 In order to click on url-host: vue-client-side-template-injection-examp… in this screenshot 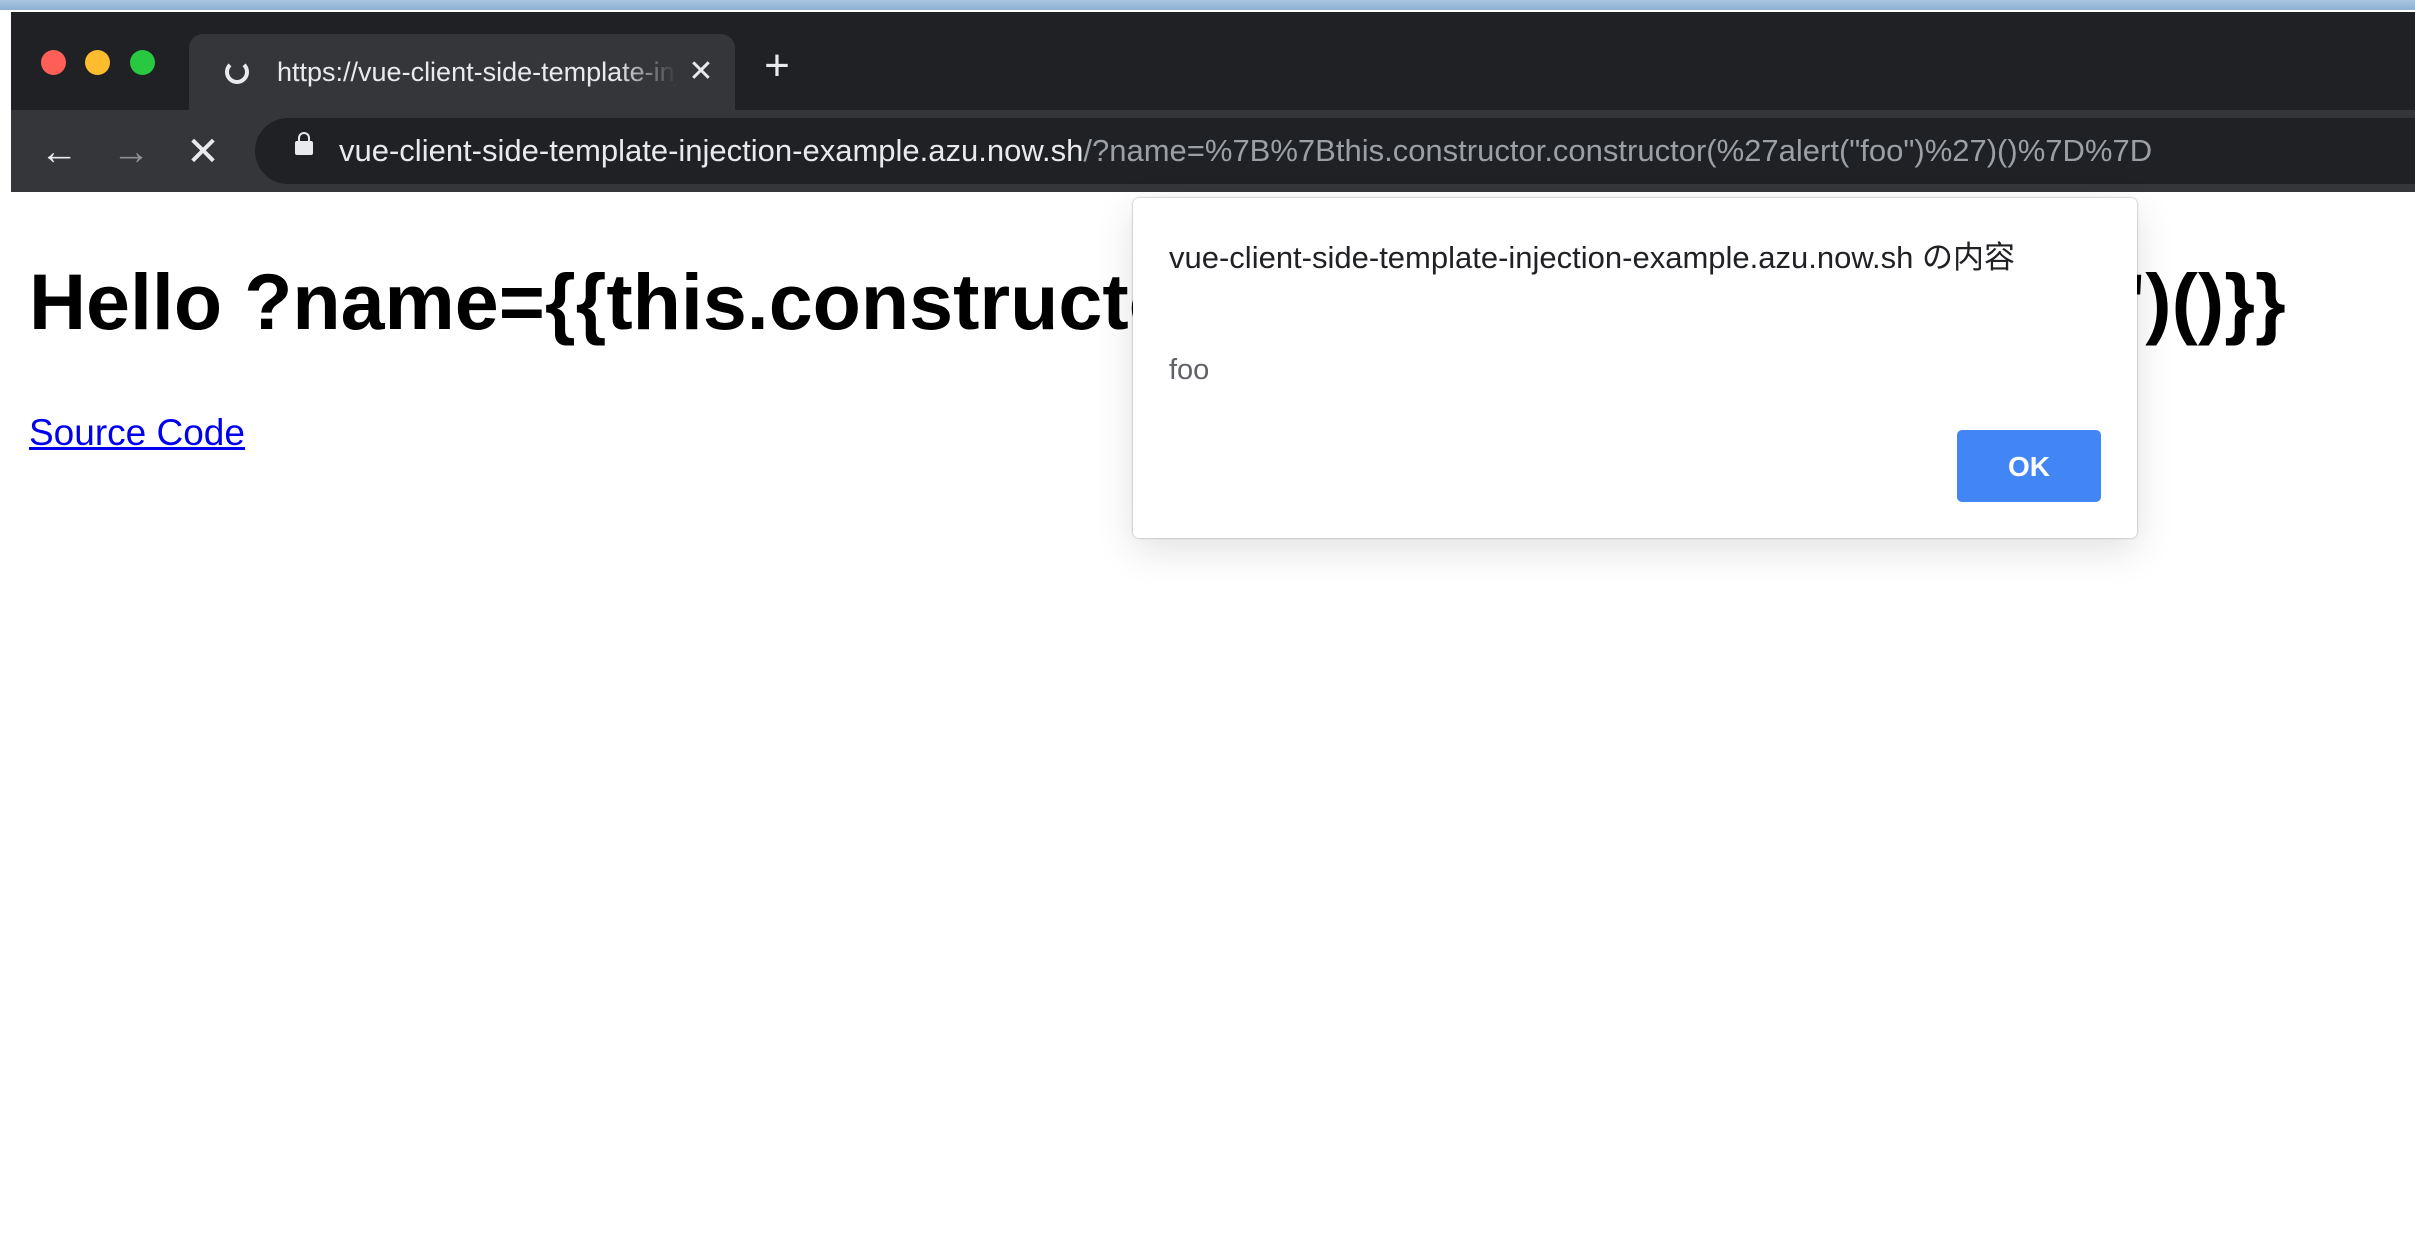, I will do `click(711, 150)`.